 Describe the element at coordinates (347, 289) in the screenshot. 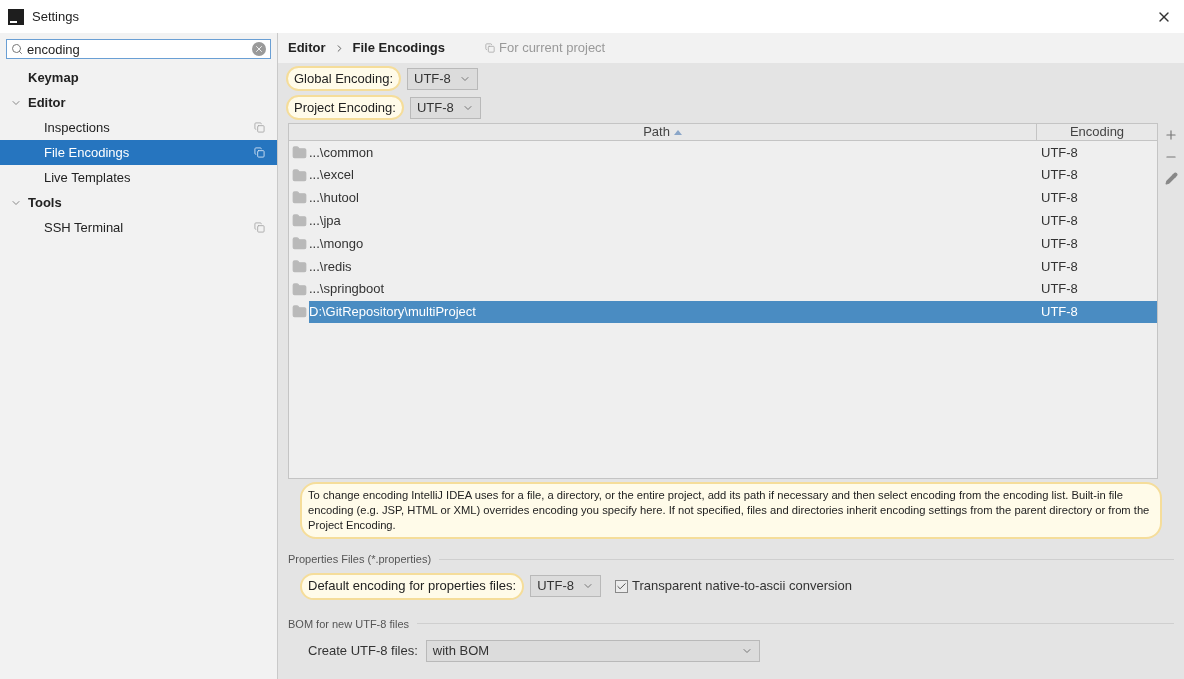

I see `path-cell-text: ...\springboot` at that location.